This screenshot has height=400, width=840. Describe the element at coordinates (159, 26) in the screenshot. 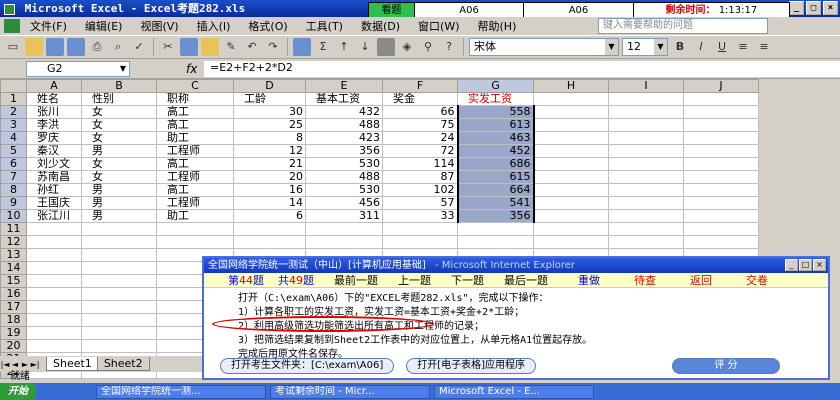

I see `menu-view: 视图(V)` at that location.